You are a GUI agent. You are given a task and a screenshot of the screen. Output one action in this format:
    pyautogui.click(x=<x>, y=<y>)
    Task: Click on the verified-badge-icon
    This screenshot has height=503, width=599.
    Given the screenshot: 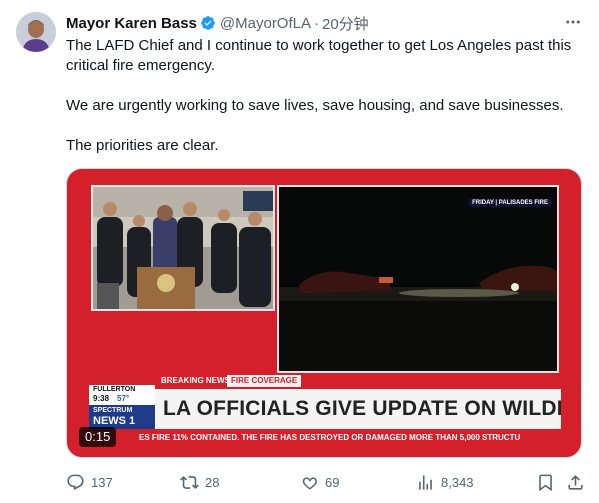 What is the action you would take?
    pyautogui.click(x=208, y=23)
    